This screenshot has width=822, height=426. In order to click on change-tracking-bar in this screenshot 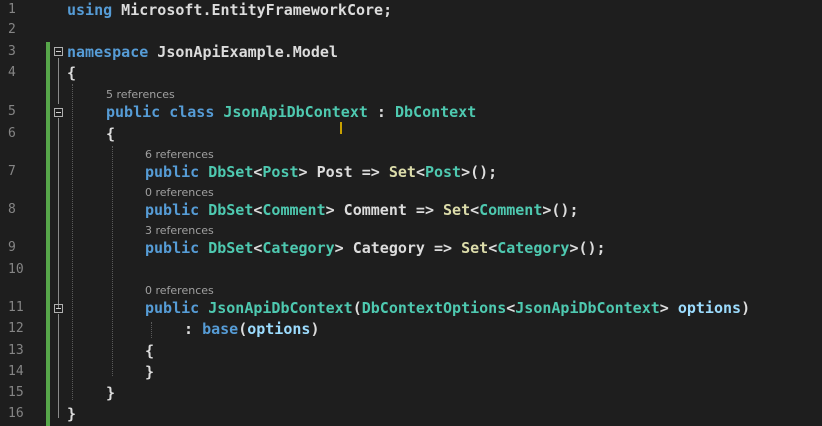, I will do `click(48, 234)`.